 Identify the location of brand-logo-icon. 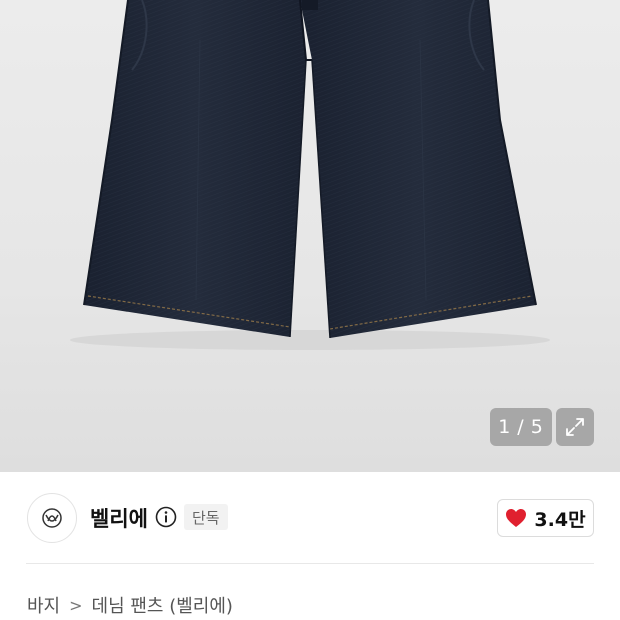
(52, 518).